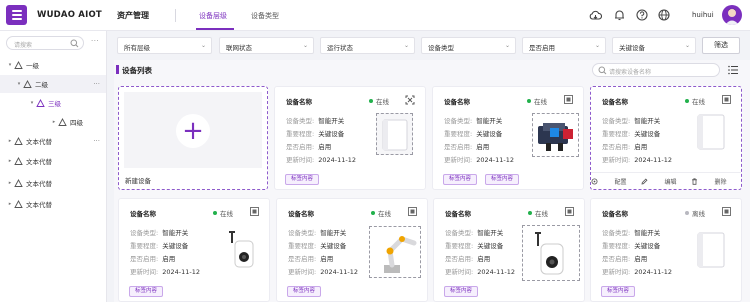  What do you see at coordinates (616, 181) in the screenshot?
I see `config-button: 配置` at bounding box center [616, 181].